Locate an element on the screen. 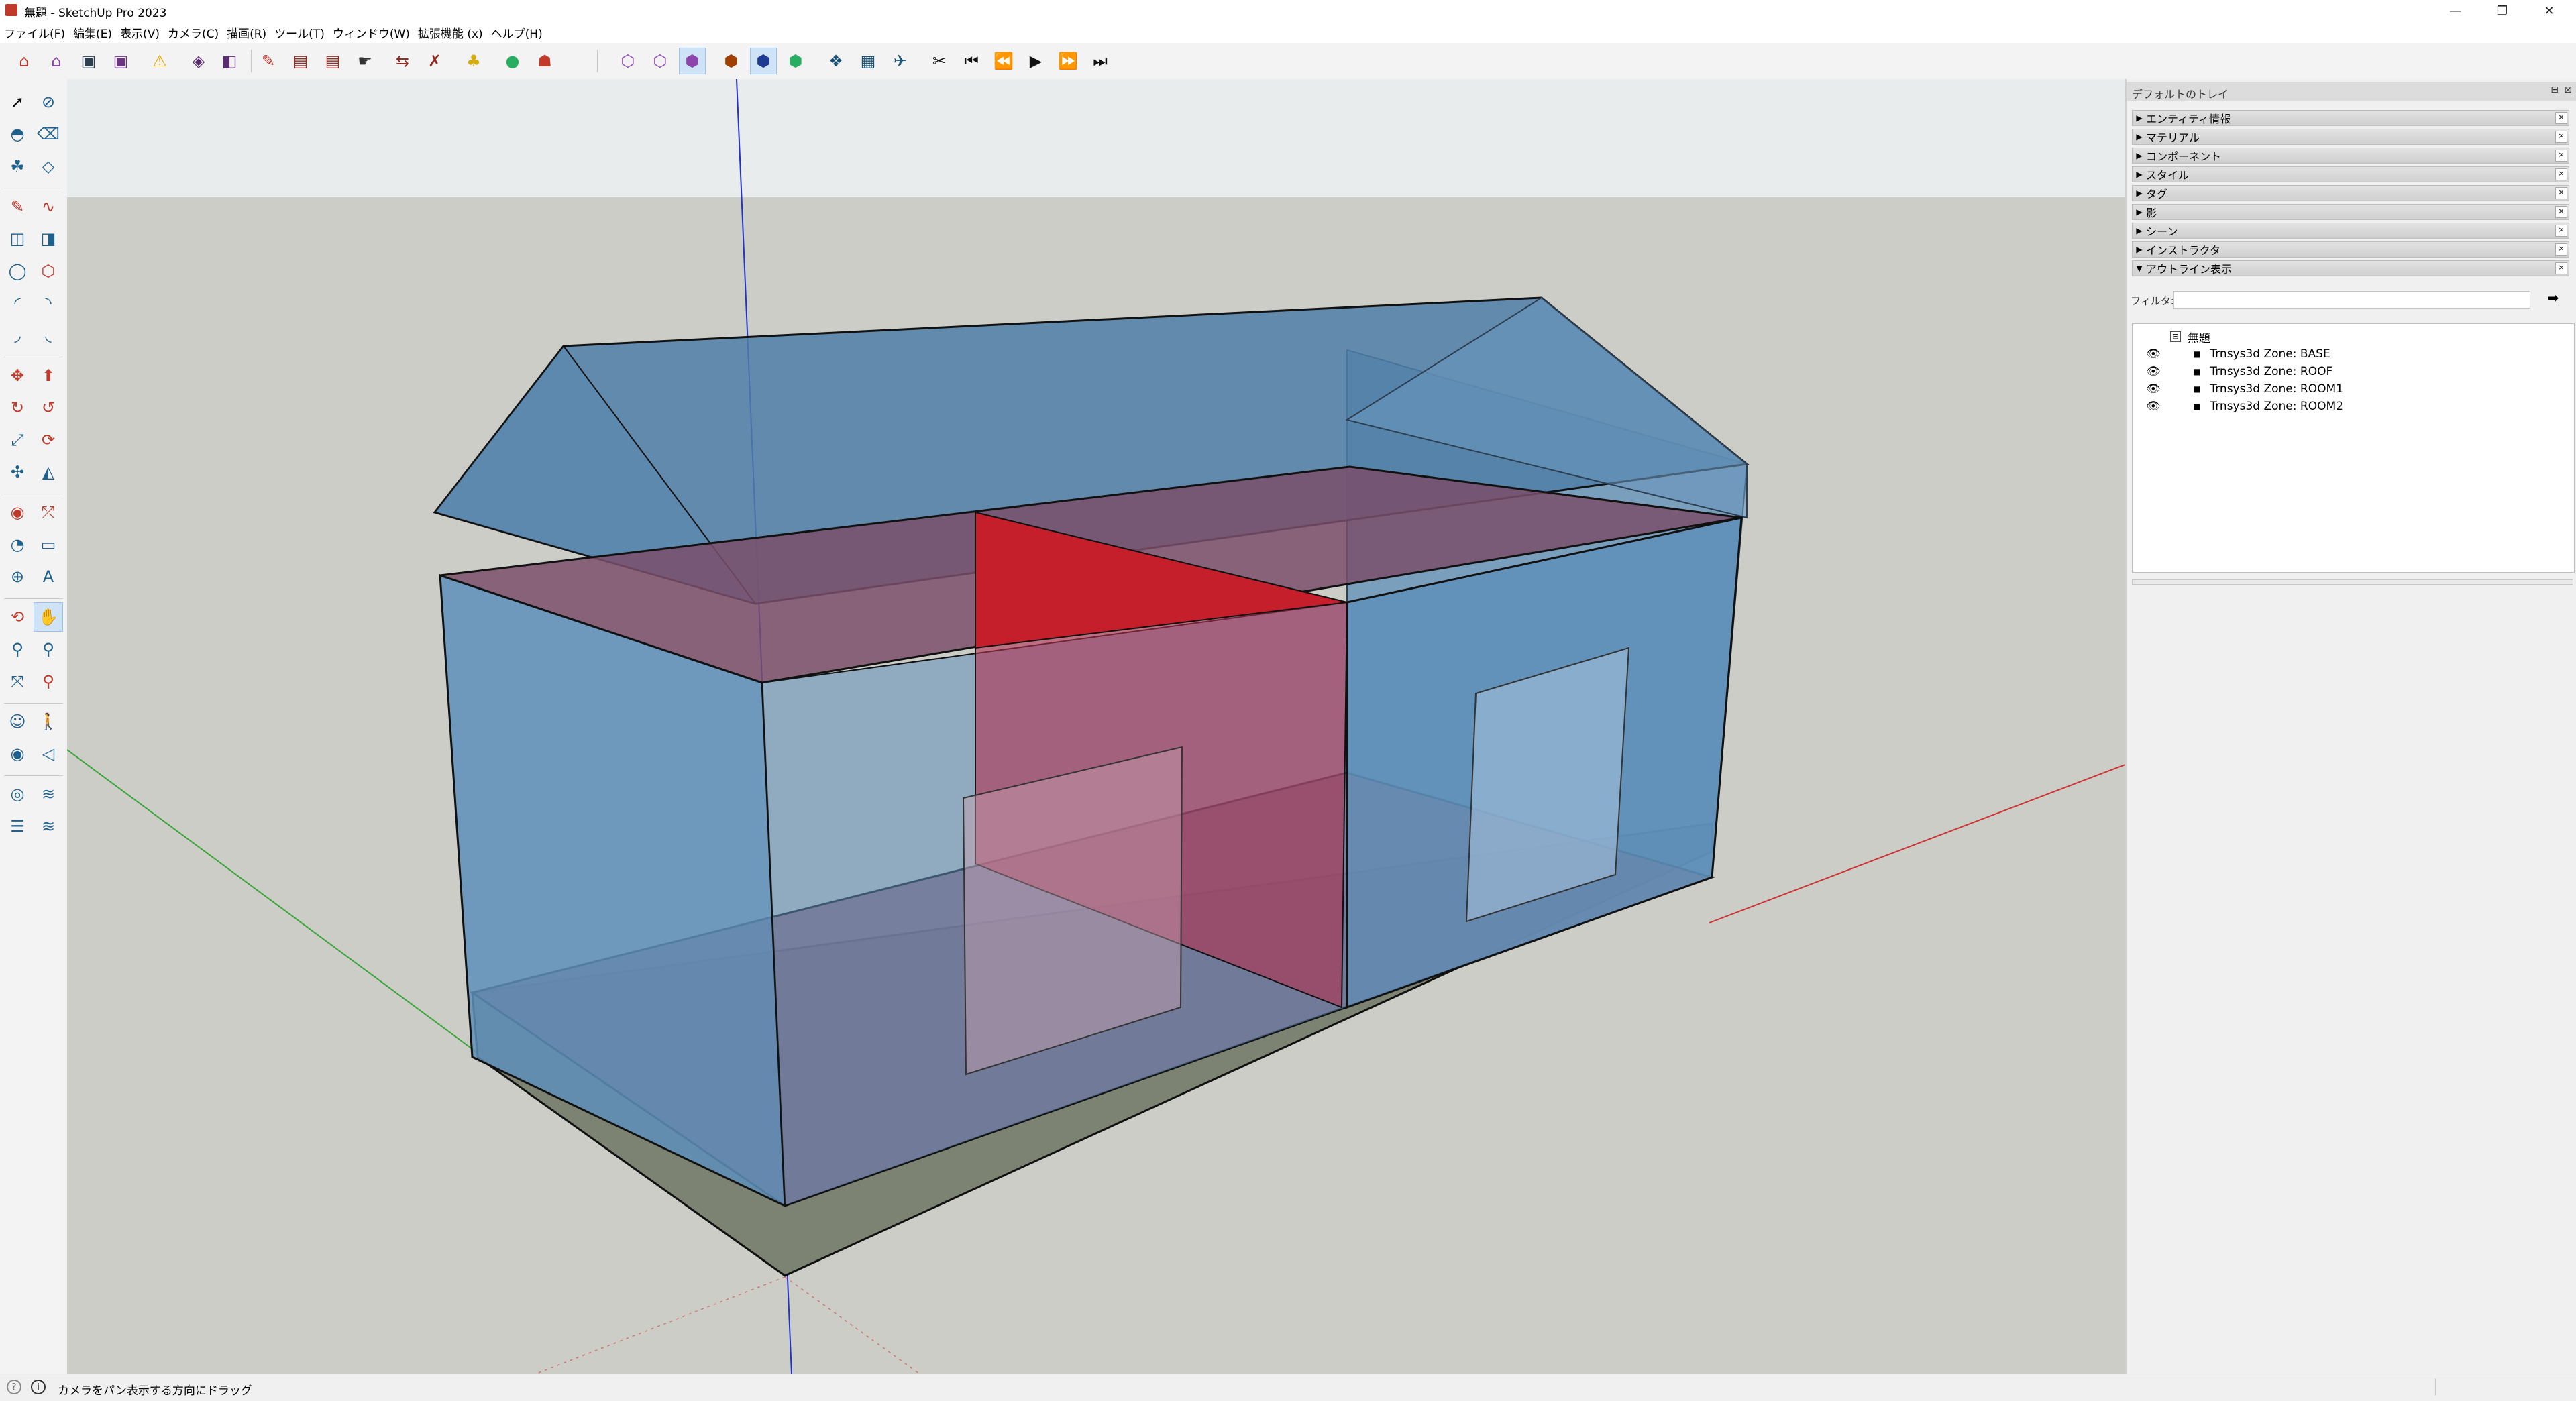  export-icon: ✈ is located at coordinates (900, 61).